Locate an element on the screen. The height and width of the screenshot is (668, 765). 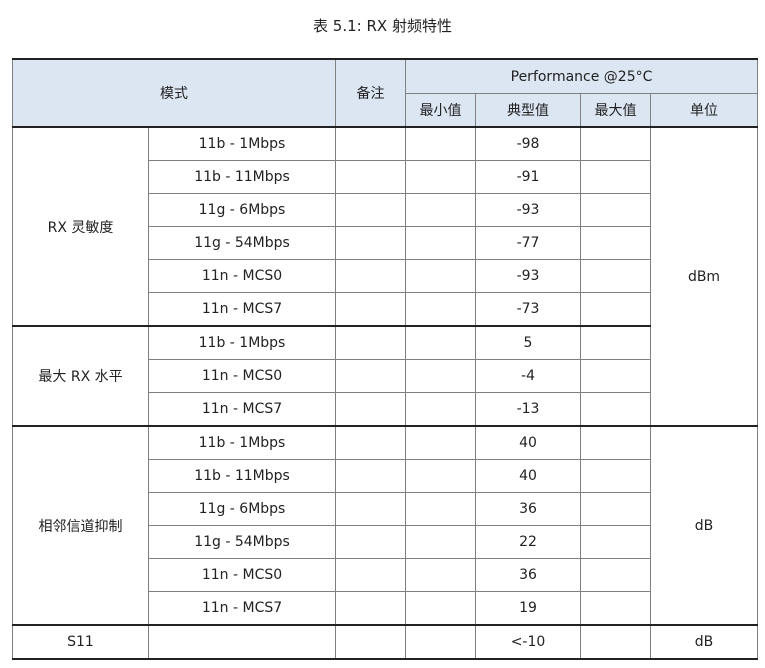
typ-cell: -73 is located at coordinates (528, 309).